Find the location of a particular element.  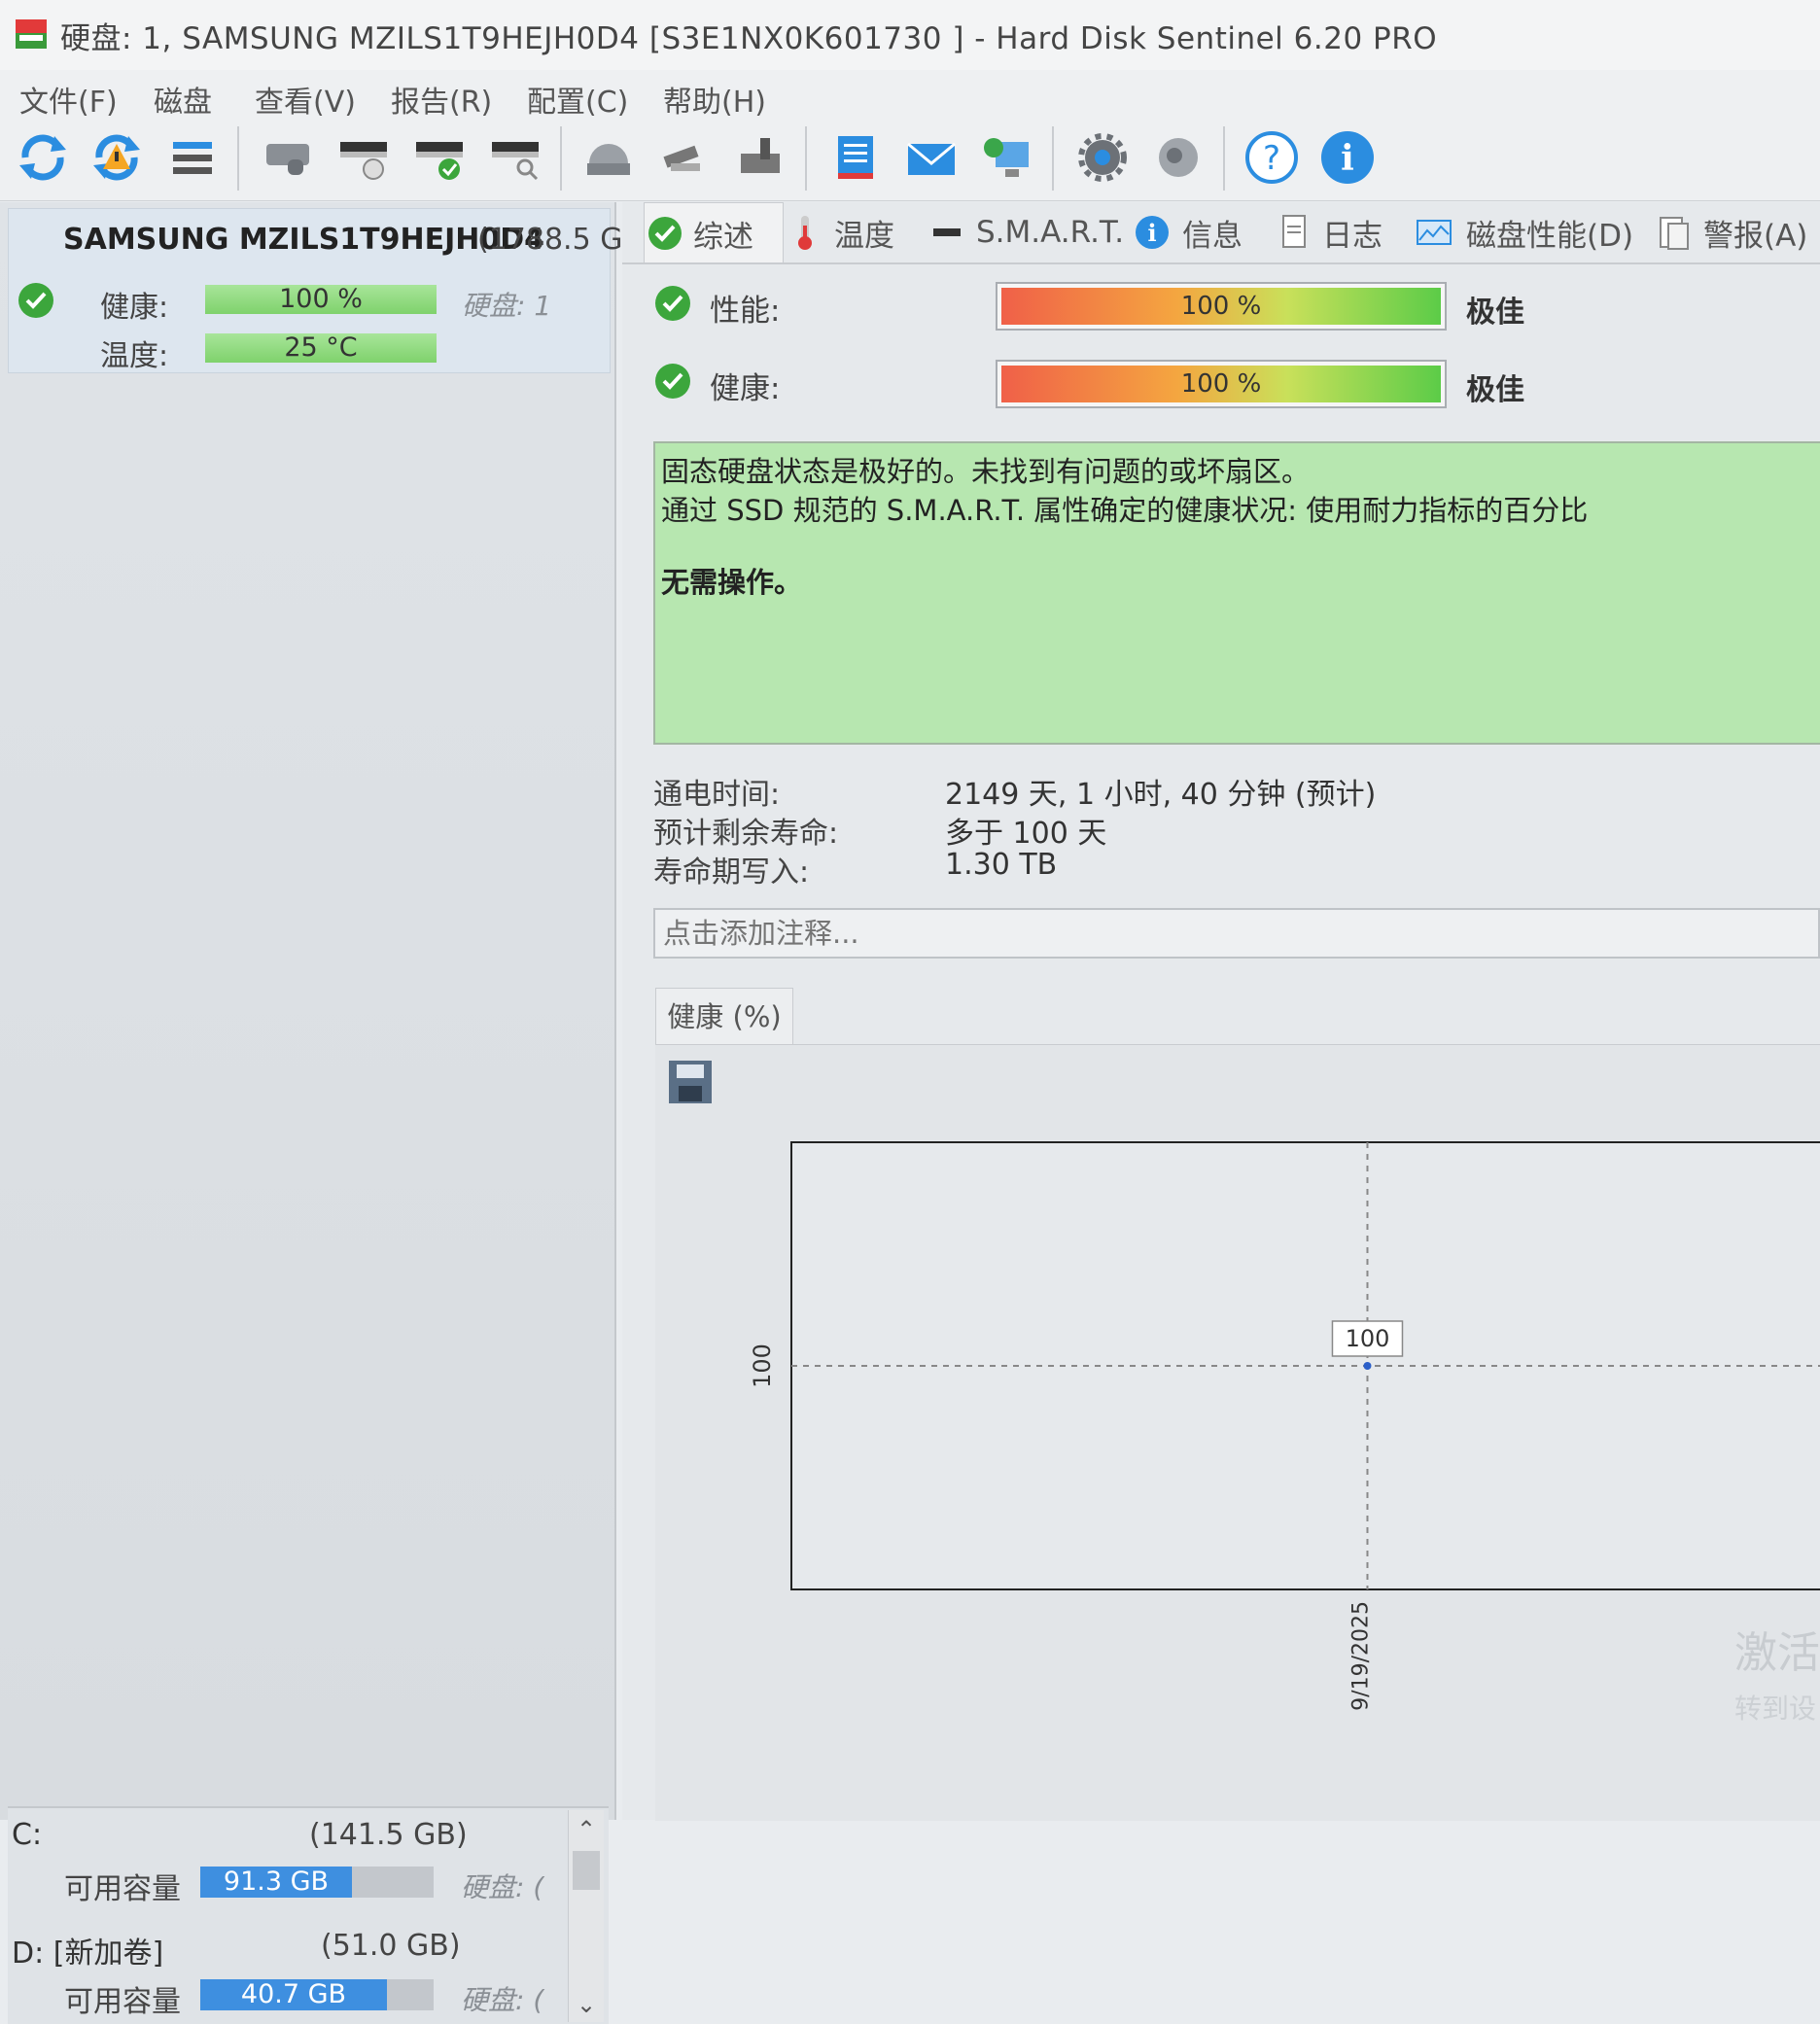

menu-config: 配置(C) is located at coordinates (577, 99).